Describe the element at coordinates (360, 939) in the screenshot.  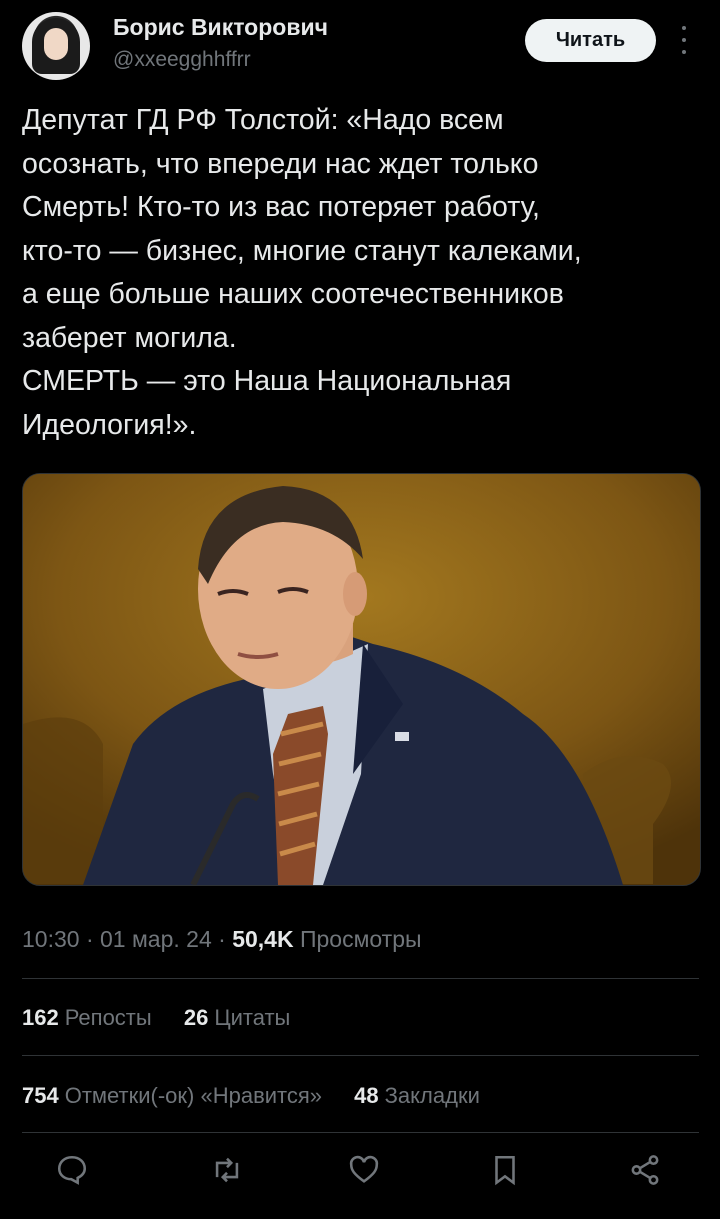
I see `views-label: Просмотры` at that location.